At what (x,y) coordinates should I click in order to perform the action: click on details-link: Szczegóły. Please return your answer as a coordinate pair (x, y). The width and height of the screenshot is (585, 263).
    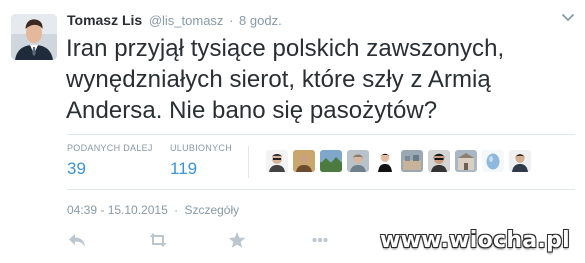
    Looking at the image, I should click on (211, 210).